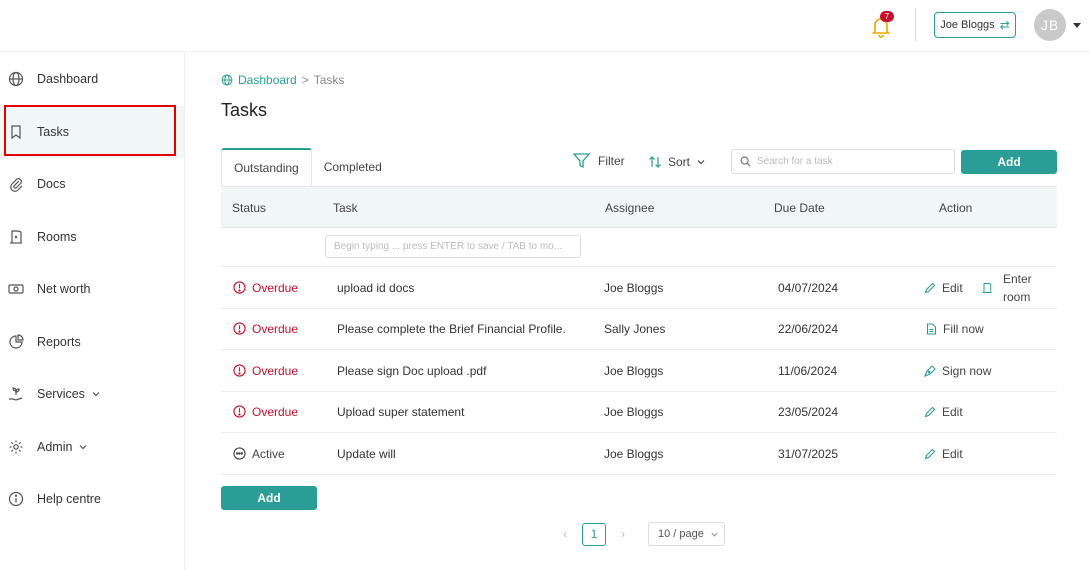 The image size is (1090, 570). What do you see at coordinates (957, 370) in the screenshot?
I see `sign-now-action: Sign now` at bounding box center [957, 370].